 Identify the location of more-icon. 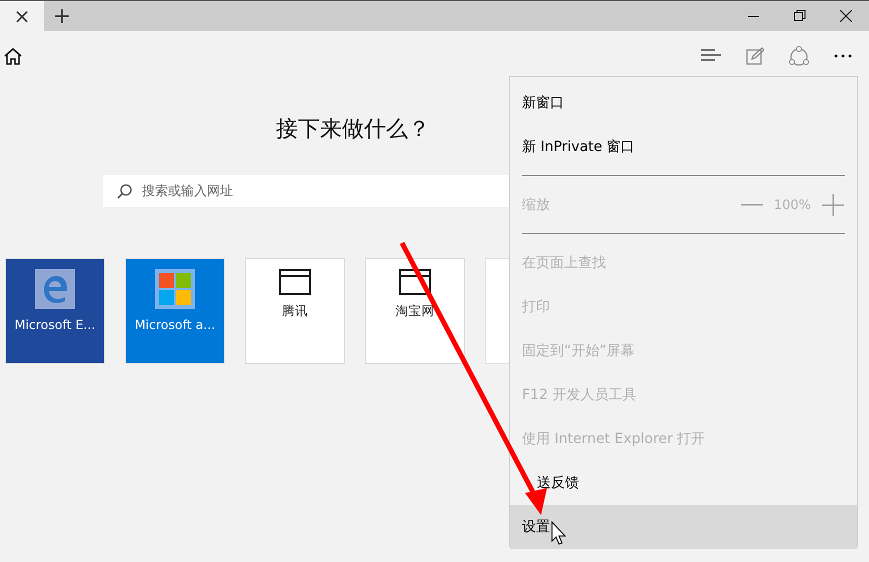
(843, 56).